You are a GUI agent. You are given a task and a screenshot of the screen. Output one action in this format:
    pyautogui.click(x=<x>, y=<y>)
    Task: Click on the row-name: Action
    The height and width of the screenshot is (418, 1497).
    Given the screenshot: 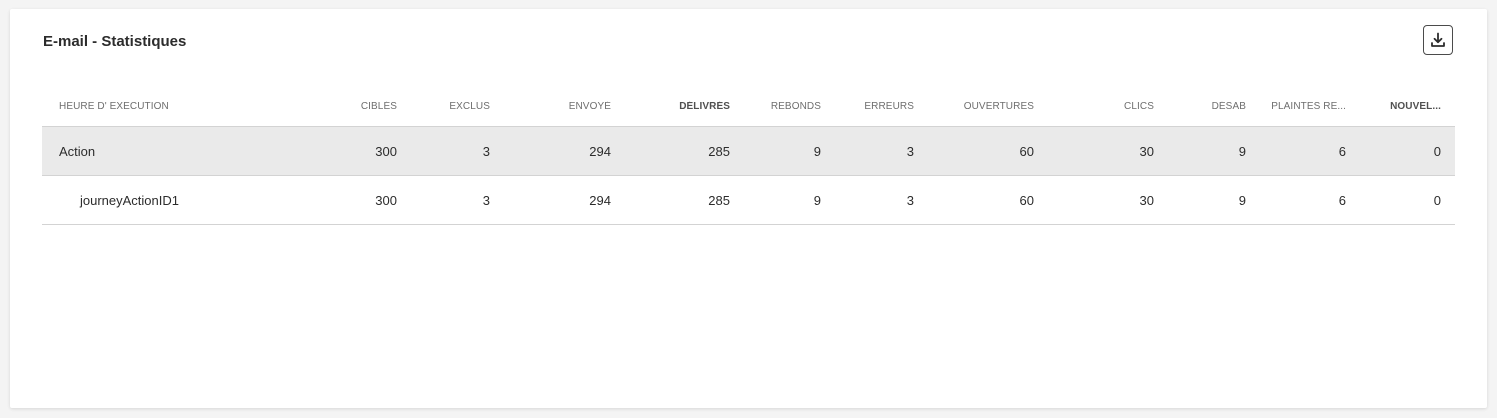 What is the action you would take?
    pyautogui.click(x=77, y=151)
    